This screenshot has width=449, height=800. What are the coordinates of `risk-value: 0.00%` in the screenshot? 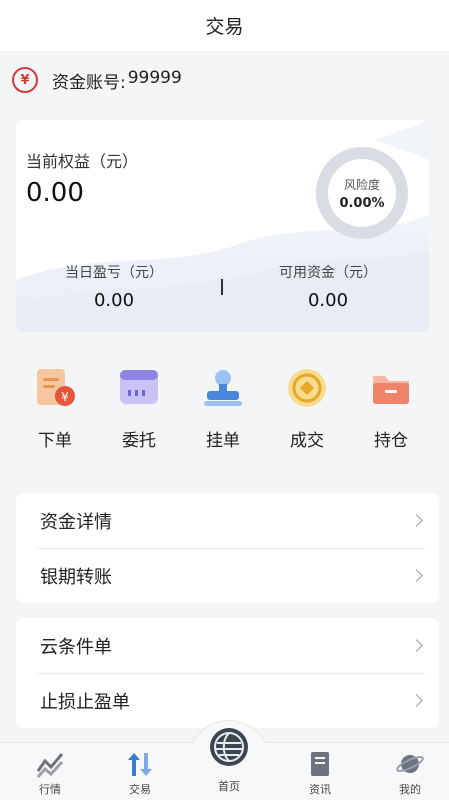 It's located at (362, 203).